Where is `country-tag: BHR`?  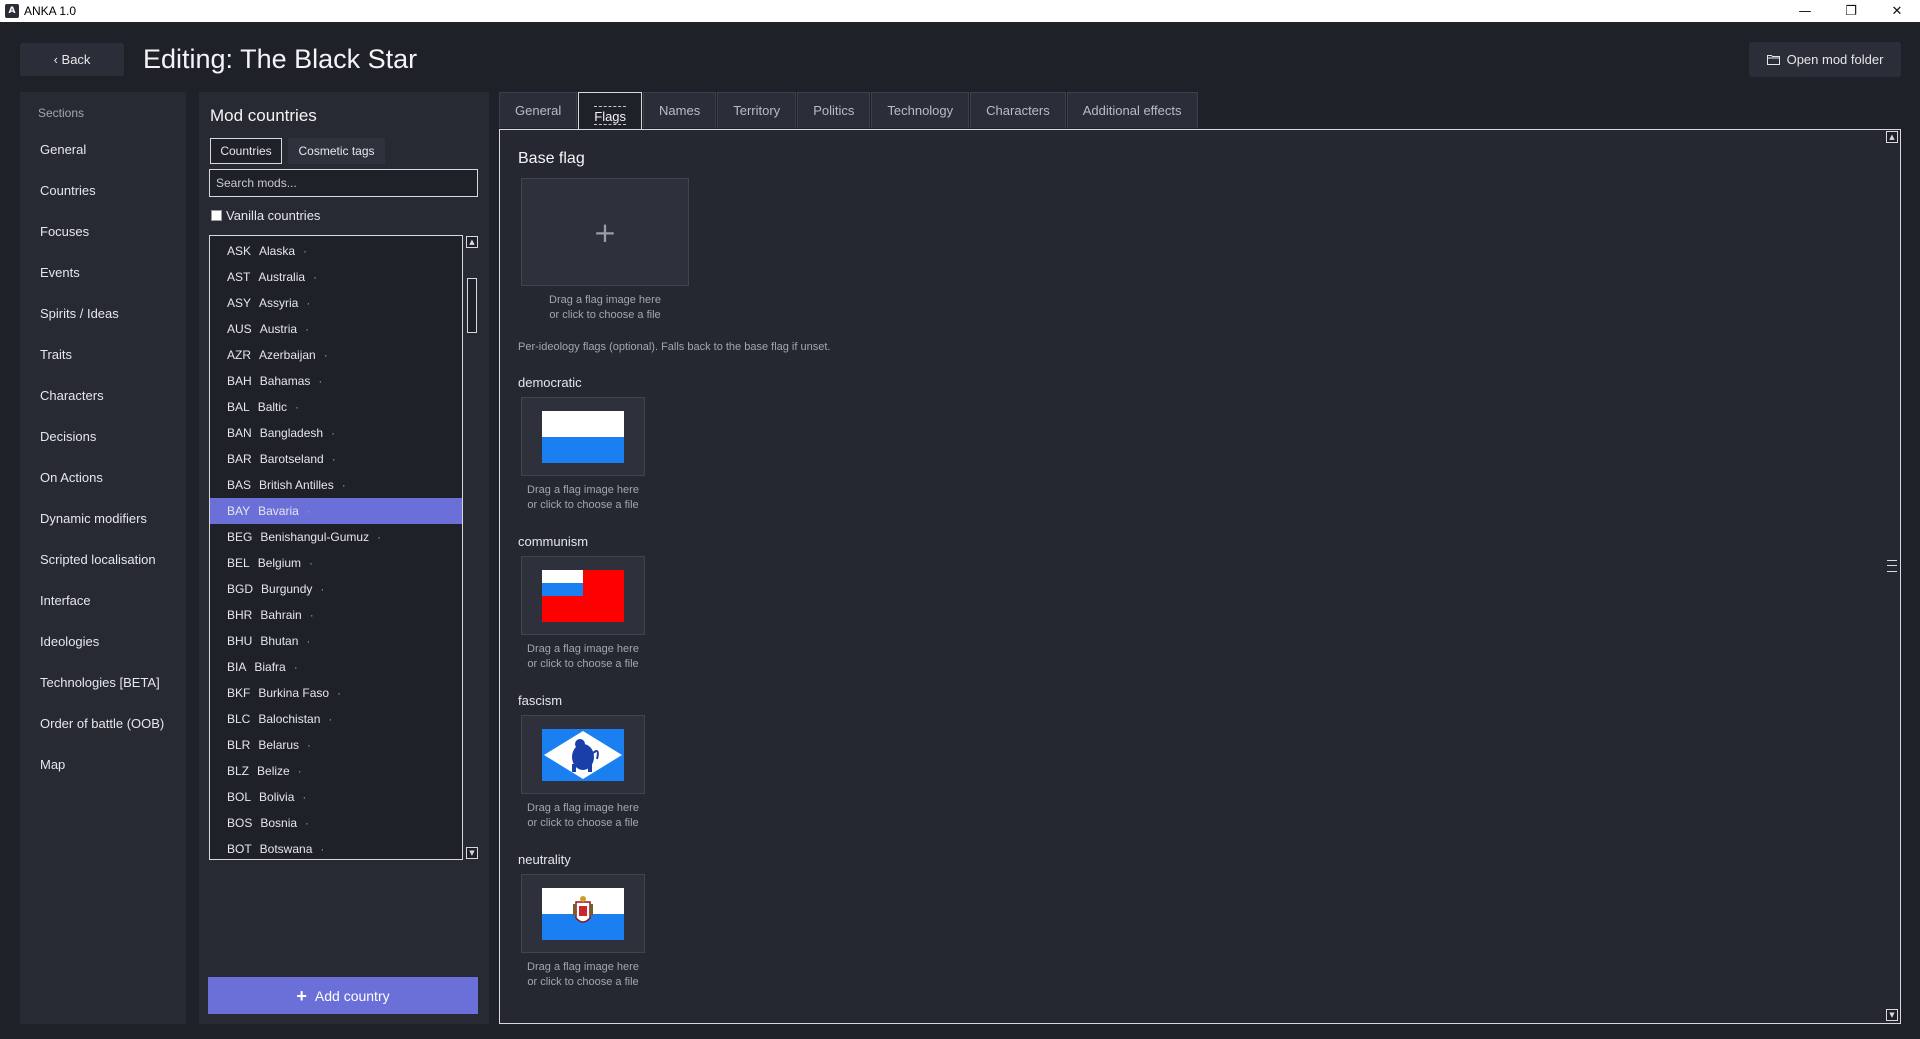
country-tag: BHR is located at coordinates (240, 615).